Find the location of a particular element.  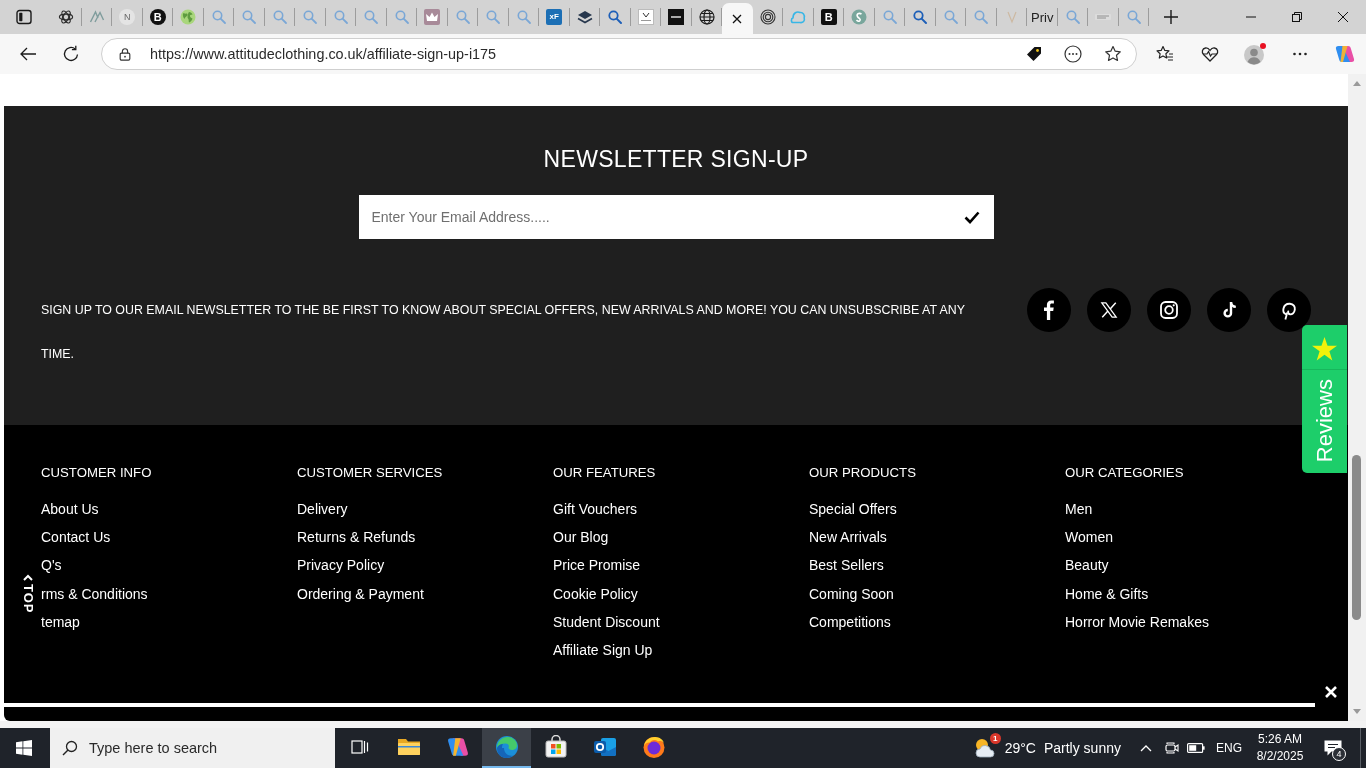

taskbar-search-field: Type here to search is located at coordinates (192, 748).